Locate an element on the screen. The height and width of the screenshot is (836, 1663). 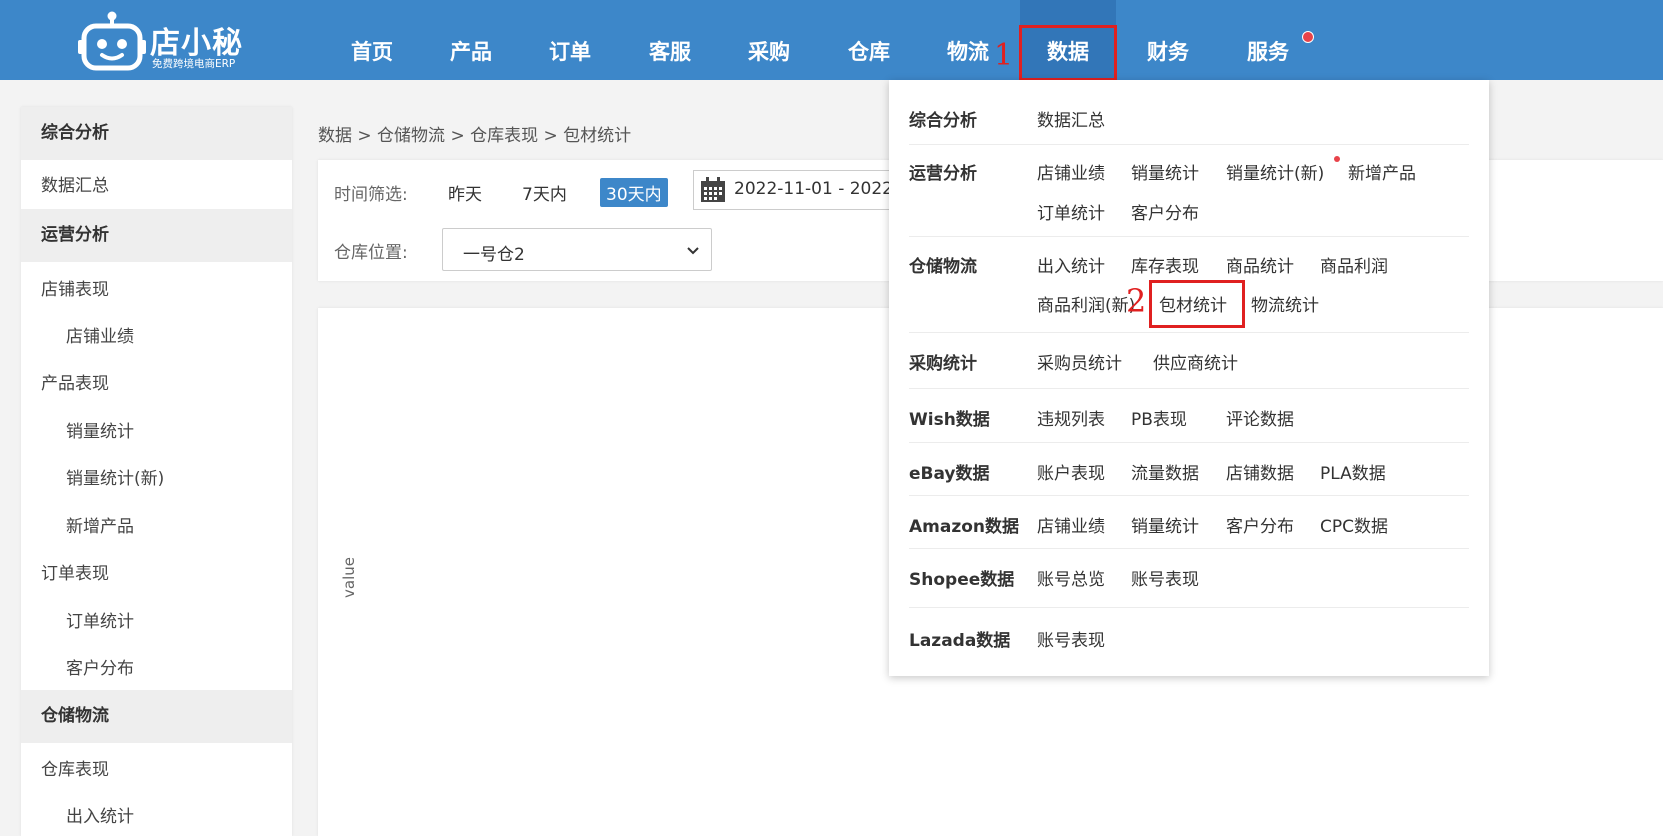
dropdown-row-shopee: Shopee数据 账号总览 账号表现 is located at coordinates (1189, 578).